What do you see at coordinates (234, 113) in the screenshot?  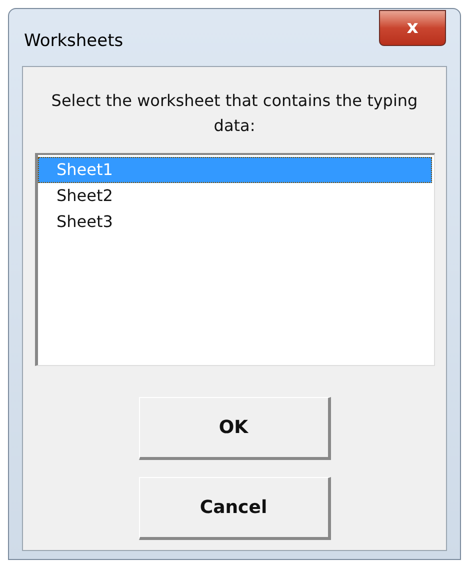 I see `prompt-text: Select the worksheet that contains the typing data:` at bounding box center [234, 113].